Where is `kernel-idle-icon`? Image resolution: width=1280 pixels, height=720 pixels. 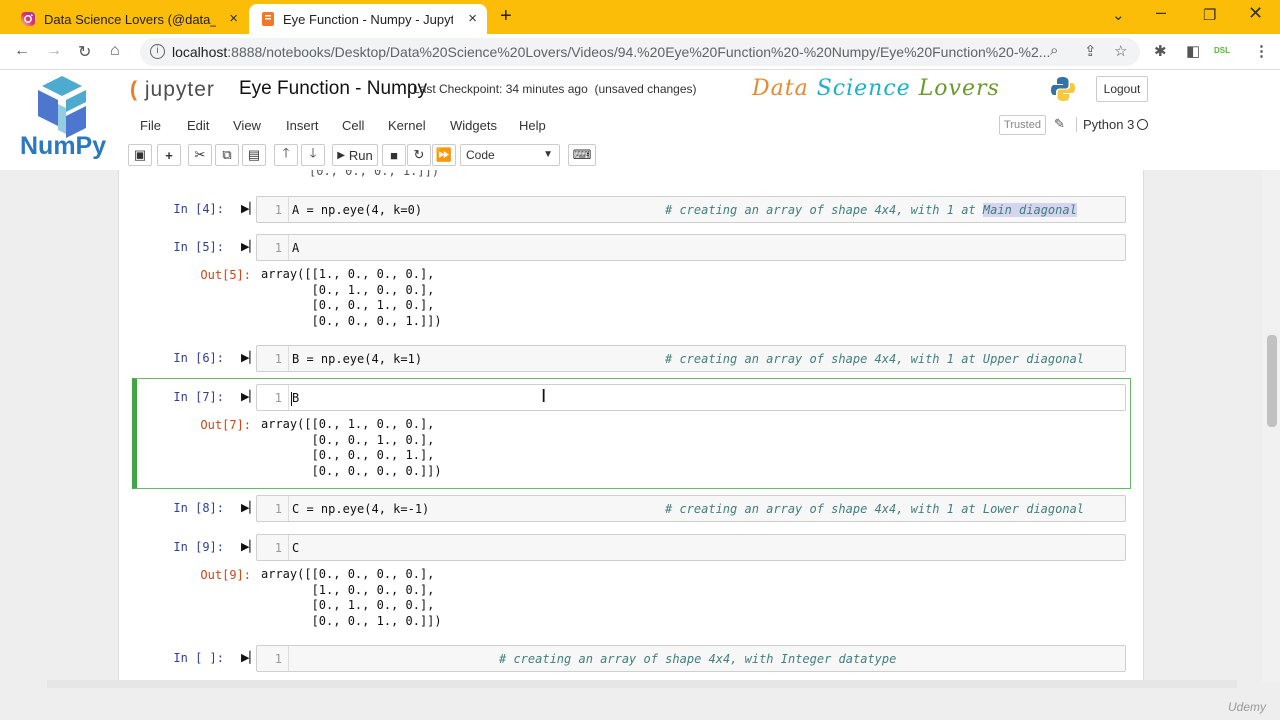 kernel-idle-icon is located at coordinates (1142, 124).